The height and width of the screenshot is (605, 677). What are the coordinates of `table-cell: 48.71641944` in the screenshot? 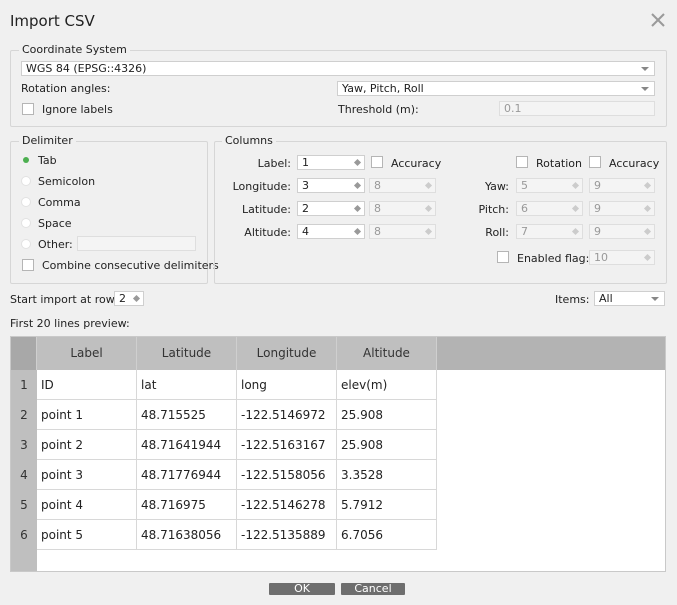 It's located at (187, 445).